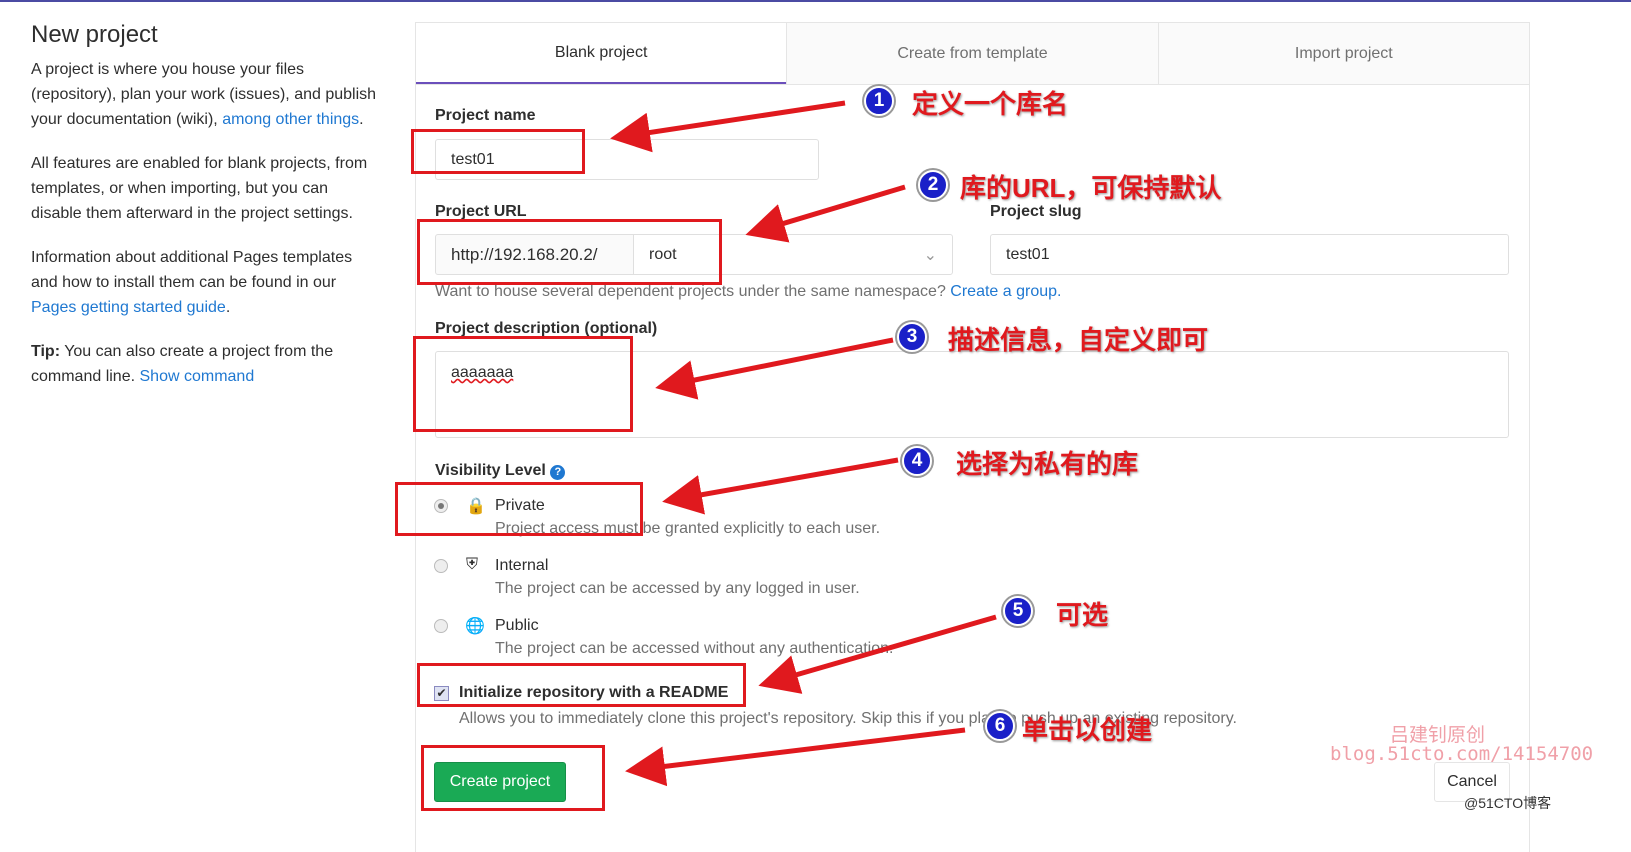 The image size is (1631, 852). Describe the element at coordinates (1462, 754) in the screenshot. I see `watermark-blog: blog.51cto.com/14154700` at that location.